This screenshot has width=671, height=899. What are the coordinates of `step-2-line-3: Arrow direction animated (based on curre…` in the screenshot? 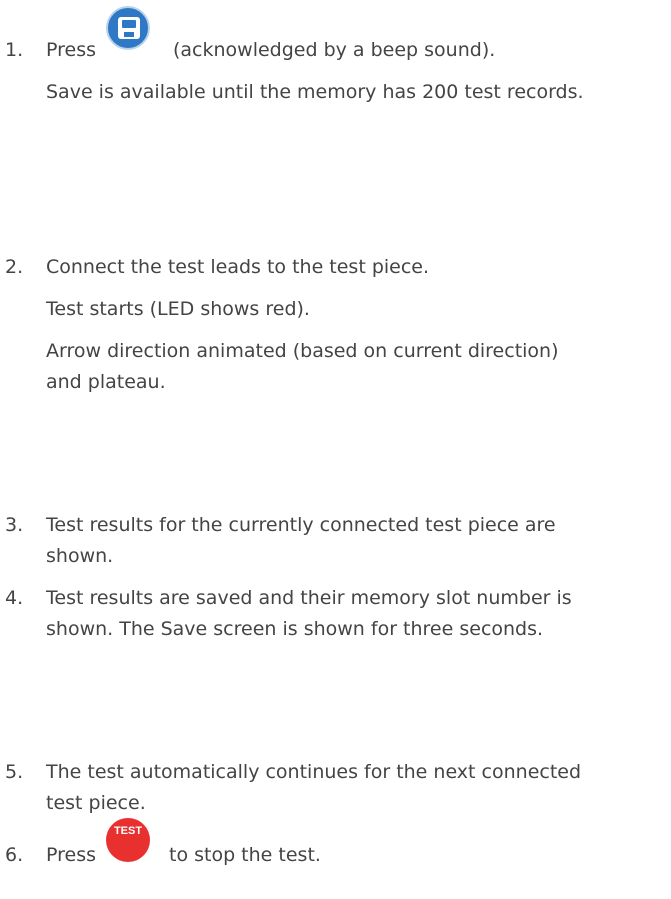 It's located at (302, 351).